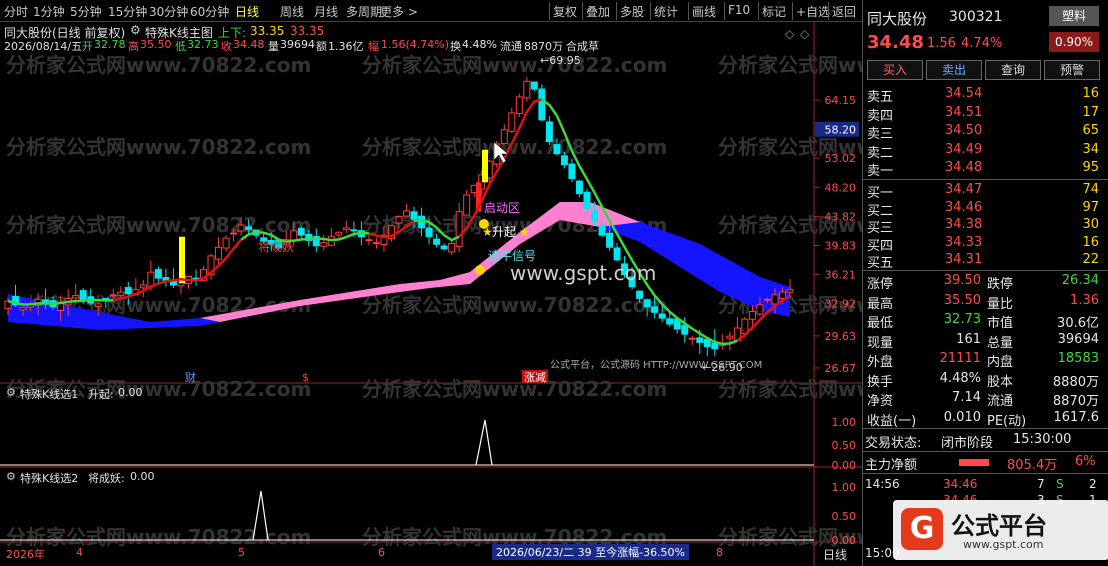 The width and height of the screenshot is (1108, 566). What do you see at coordinates (954, 70) in the screenshot?
I see `sell-button: 卖出` at bounding box center [954, 70].